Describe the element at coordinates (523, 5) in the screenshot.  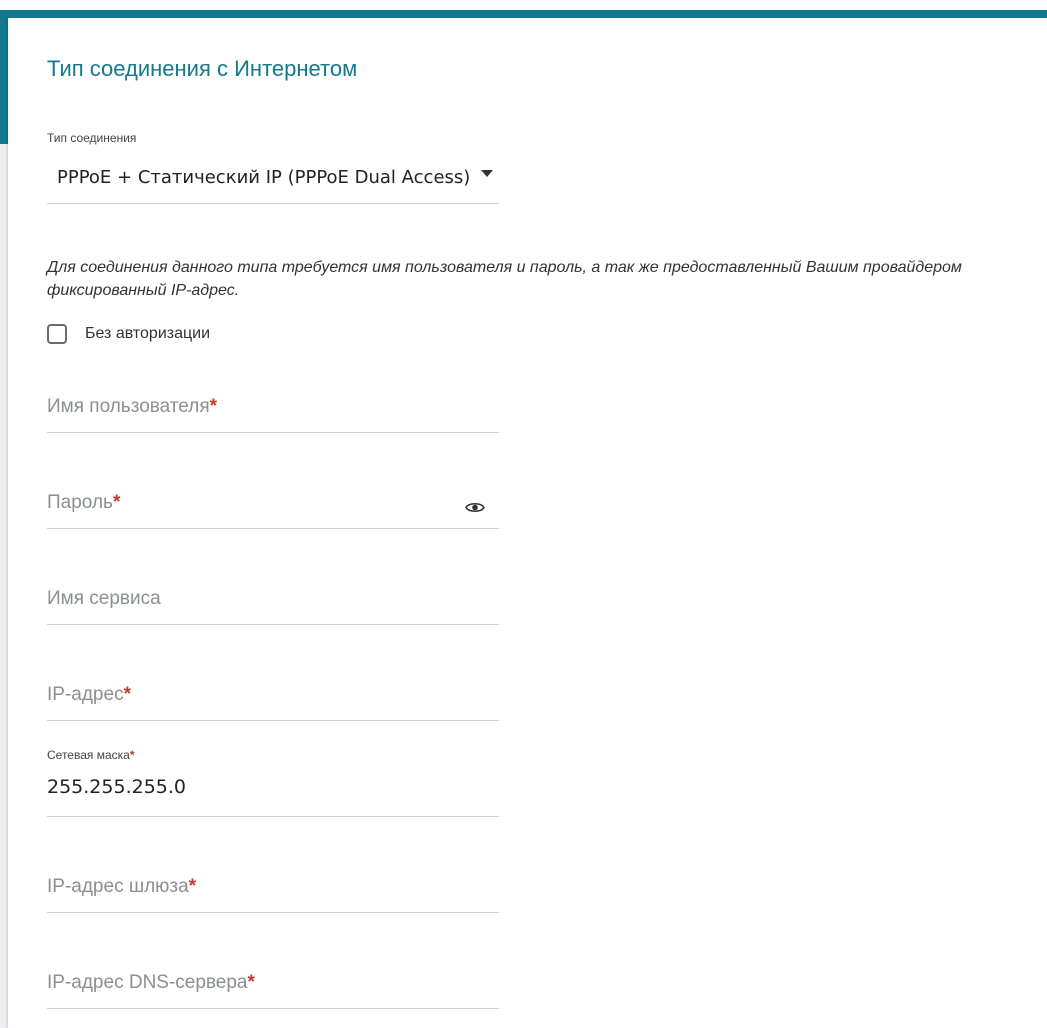
I see `top-whitespace` at that location.